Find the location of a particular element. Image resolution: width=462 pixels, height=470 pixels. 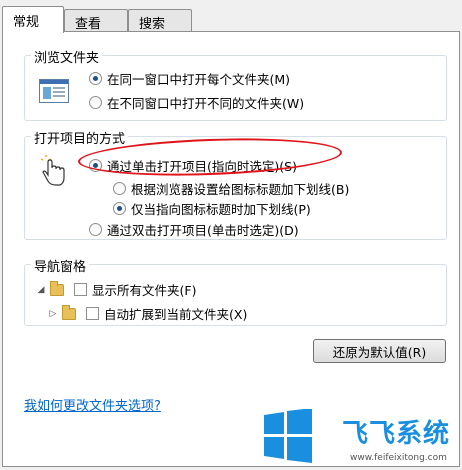

browse-option-same-window: 在同一窗口中打开每个文件夹(M) is located at coordinates (189, 78).